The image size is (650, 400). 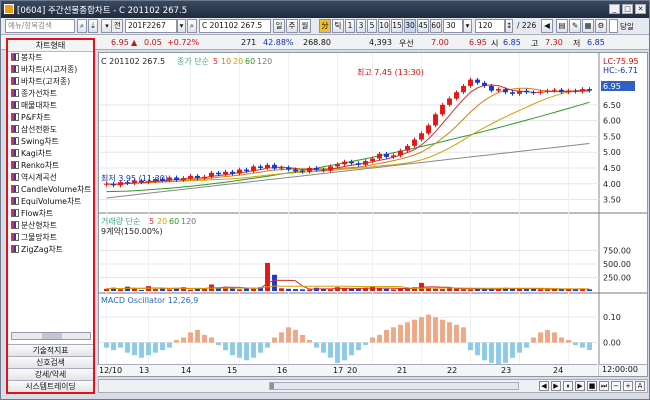 I want to click on chart-navigation-bar: ◀ ▶ ⏸ ▶ ■ ⏭ − + A, so click(x=373, y=386).